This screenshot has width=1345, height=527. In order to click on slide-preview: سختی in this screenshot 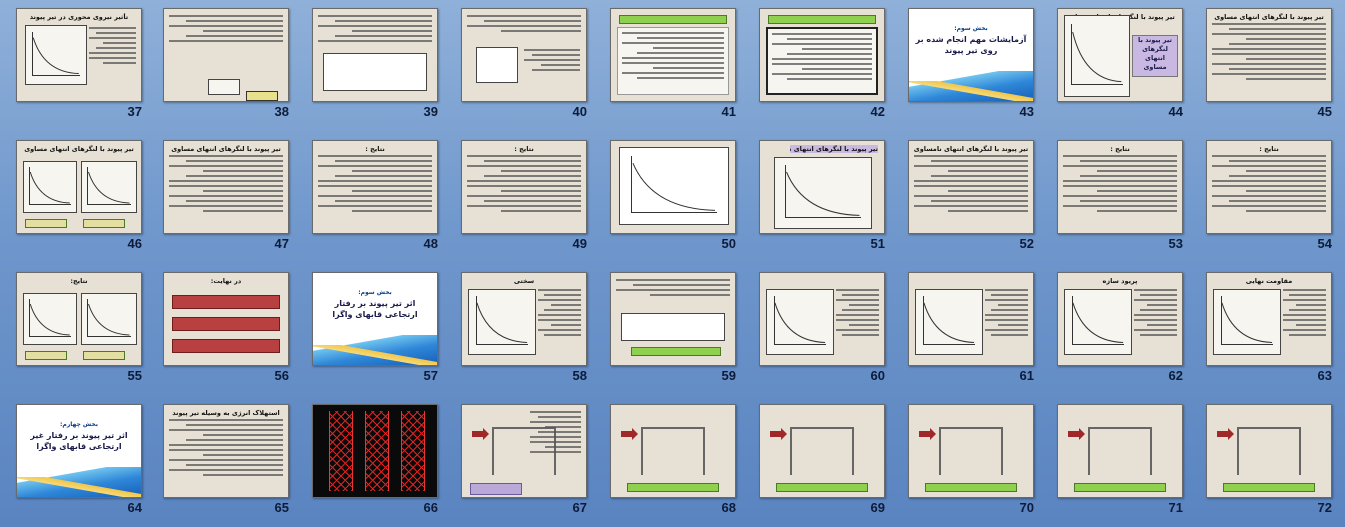, I will do `click(524, 319)`.